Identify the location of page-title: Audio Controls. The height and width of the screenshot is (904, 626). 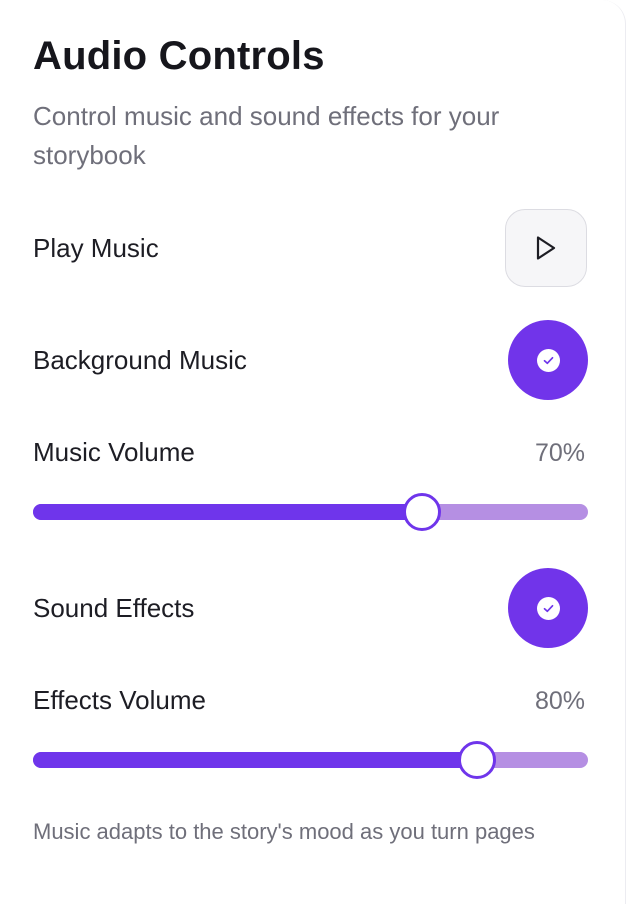
(179, 56).